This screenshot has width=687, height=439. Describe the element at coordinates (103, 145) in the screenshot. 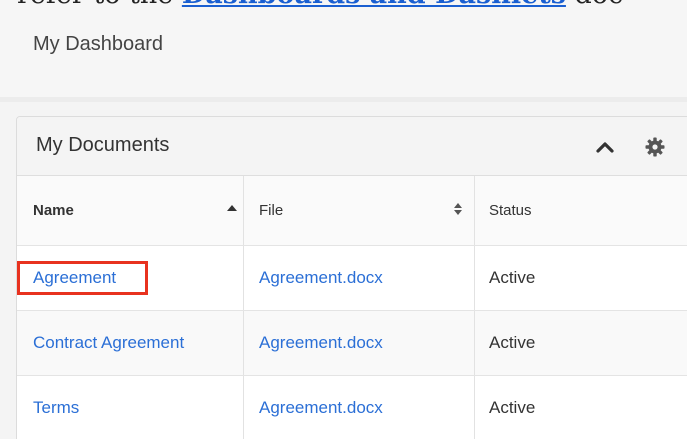

I see `dashlet-title: My Documents` at that location.